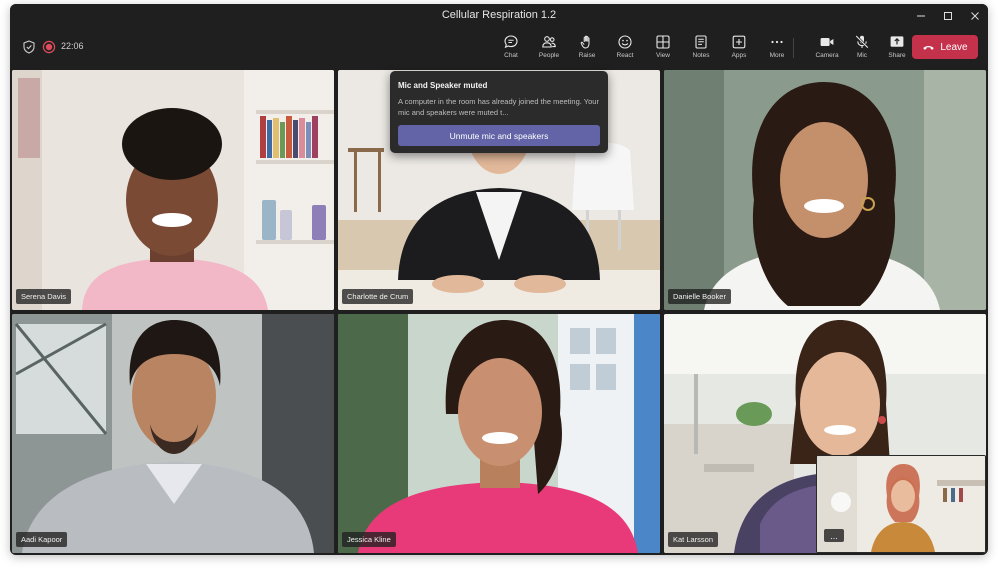 The height and width of the screenshot is (570, 998). I want to click on raise-hand-icon, so click(585, 42).